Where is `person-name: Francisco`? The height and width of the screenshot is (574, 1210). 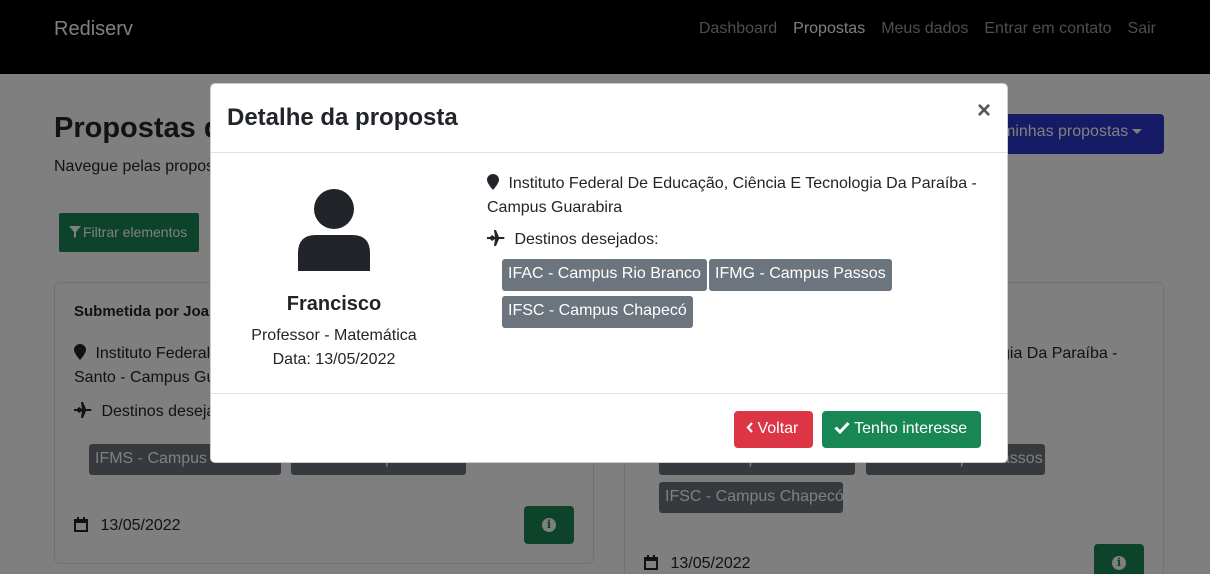 person-name: Francisco is located at coordinates (334, 304).